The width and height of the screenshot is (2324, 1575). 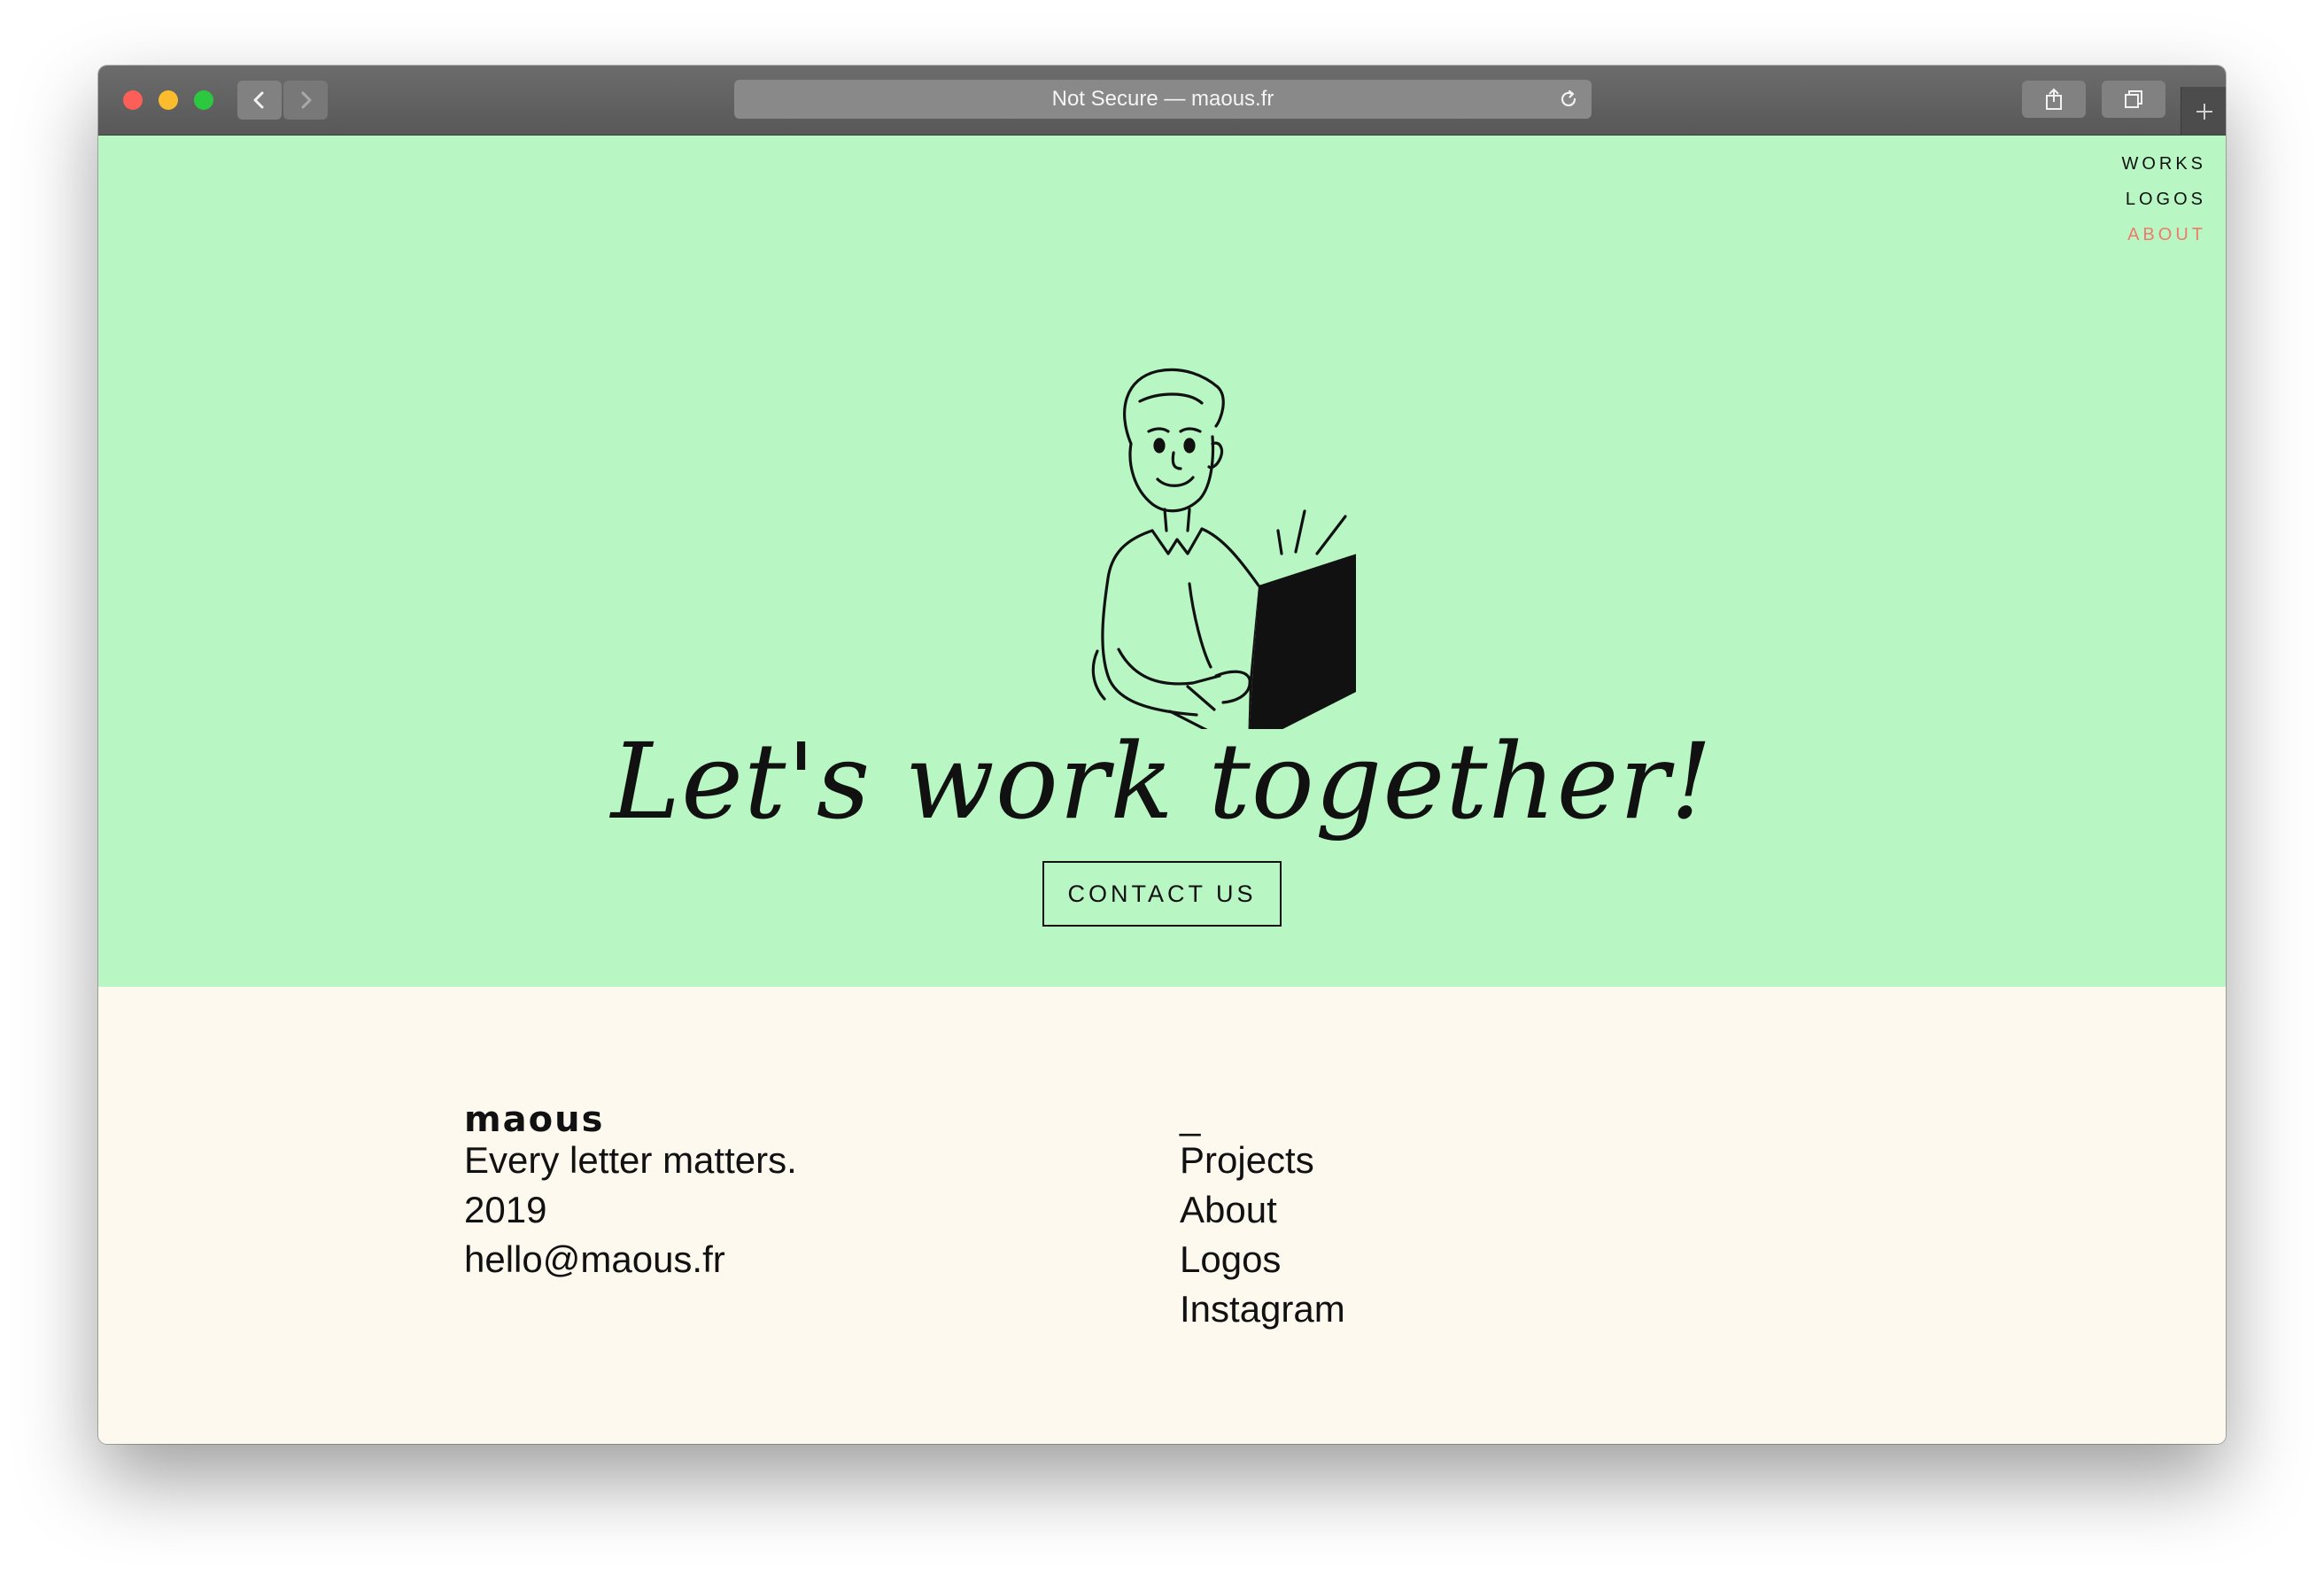 I want to click on close-window-button, so click(x=133, y=100).